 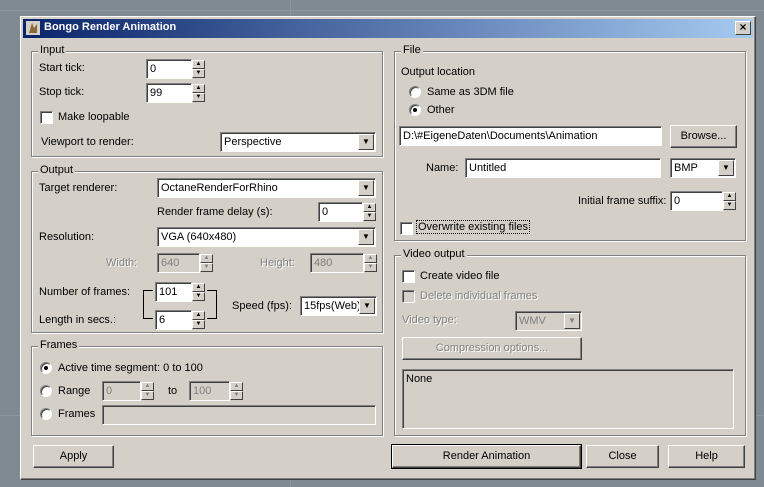 I want to click on active-time-segment-label: Active time segment: 0 to 100, so click(x=130, y=368).